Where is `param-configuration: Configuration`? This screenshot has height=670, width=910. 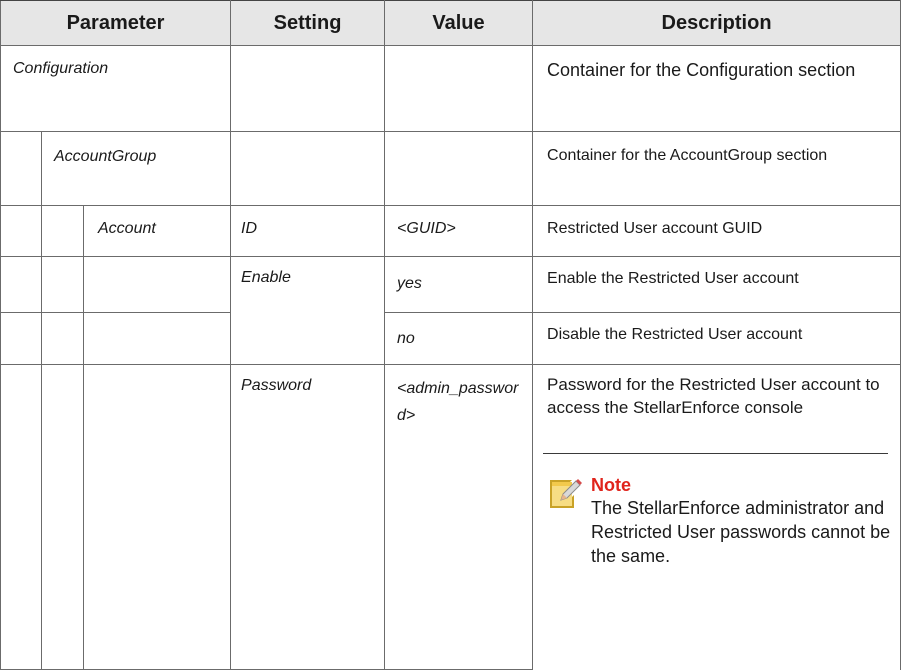
param-configuration: Configuration is located at coordinates (61, 68).